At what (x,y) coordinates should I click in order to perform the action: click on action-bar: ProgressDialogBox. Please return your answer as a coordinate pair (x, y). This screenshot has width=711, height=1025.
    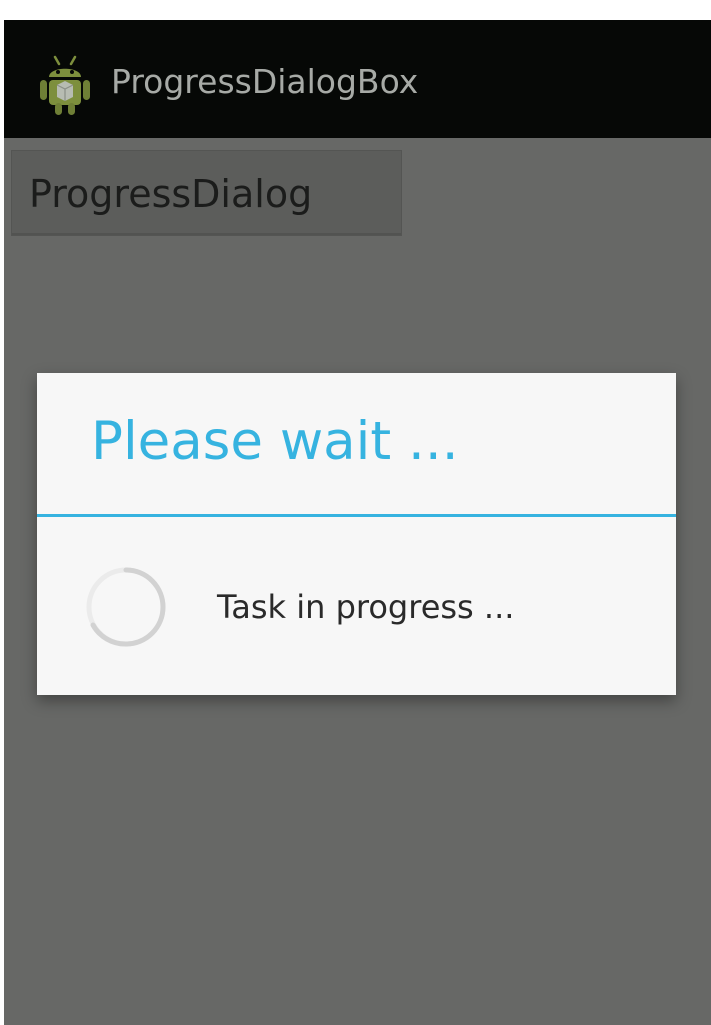
    Looking at the image, I should click on (357, 79).